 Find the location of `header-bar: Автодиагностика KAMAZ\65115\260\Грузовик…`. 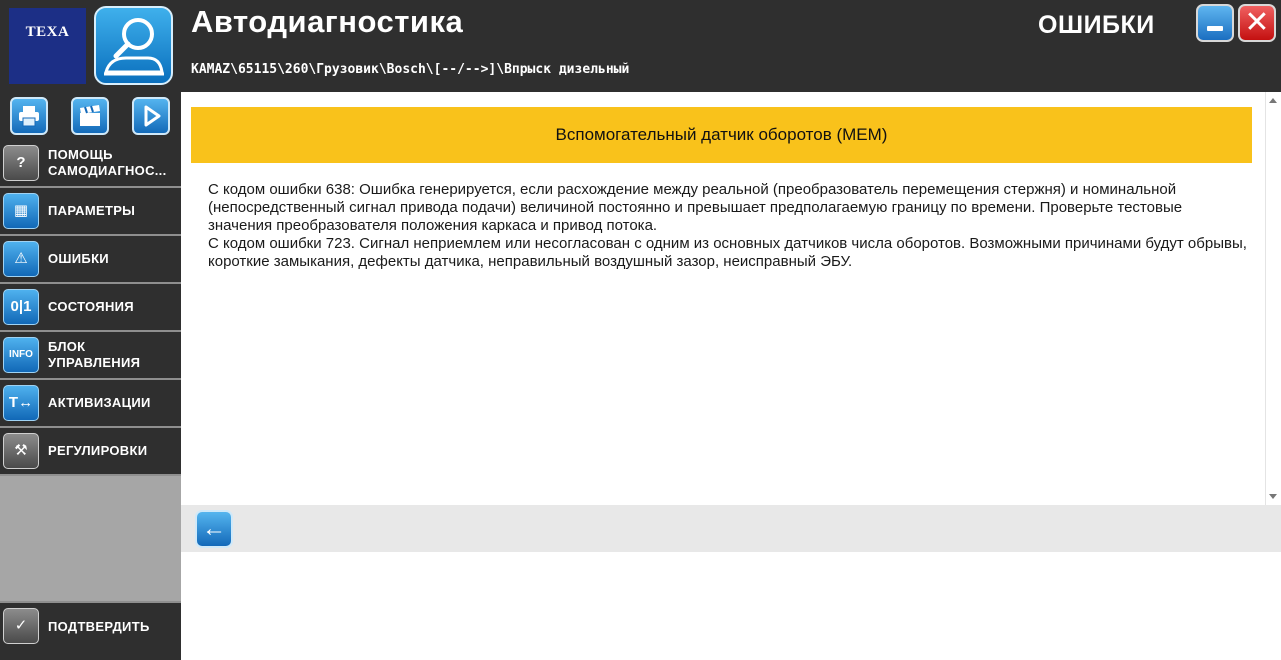

header-bar: Автодиагностика KAMAZ\65115\260\Грузовик… is located at coordinates (731, 46).